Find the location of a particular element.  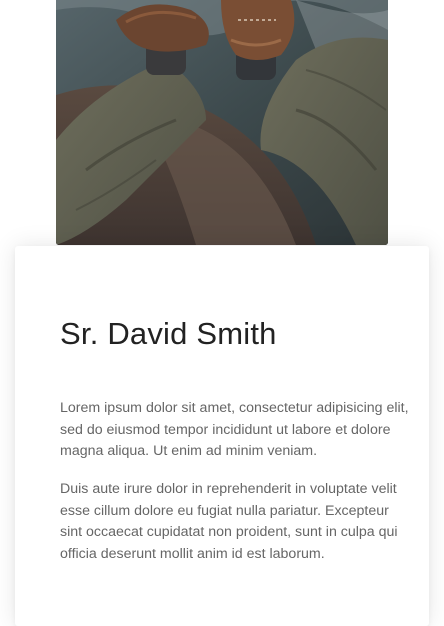

profile-name: Sr. David Smith is located at coordinates (168, 333).